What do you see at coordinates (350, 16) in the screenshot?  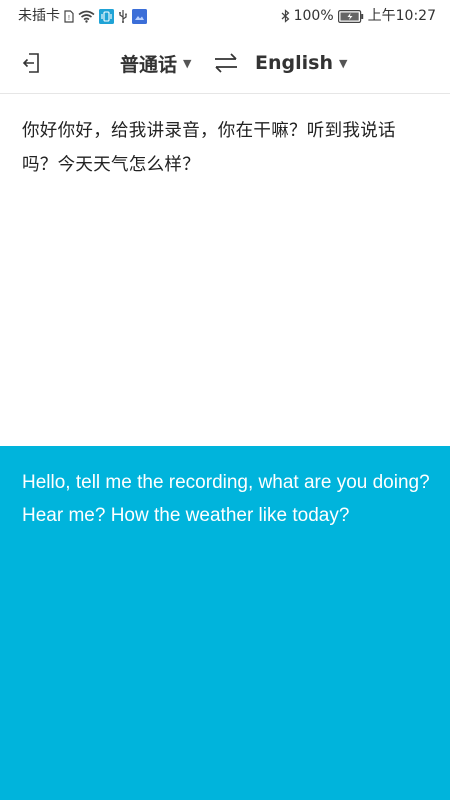 I see `battery-icon` at bounding box center [350, 16].